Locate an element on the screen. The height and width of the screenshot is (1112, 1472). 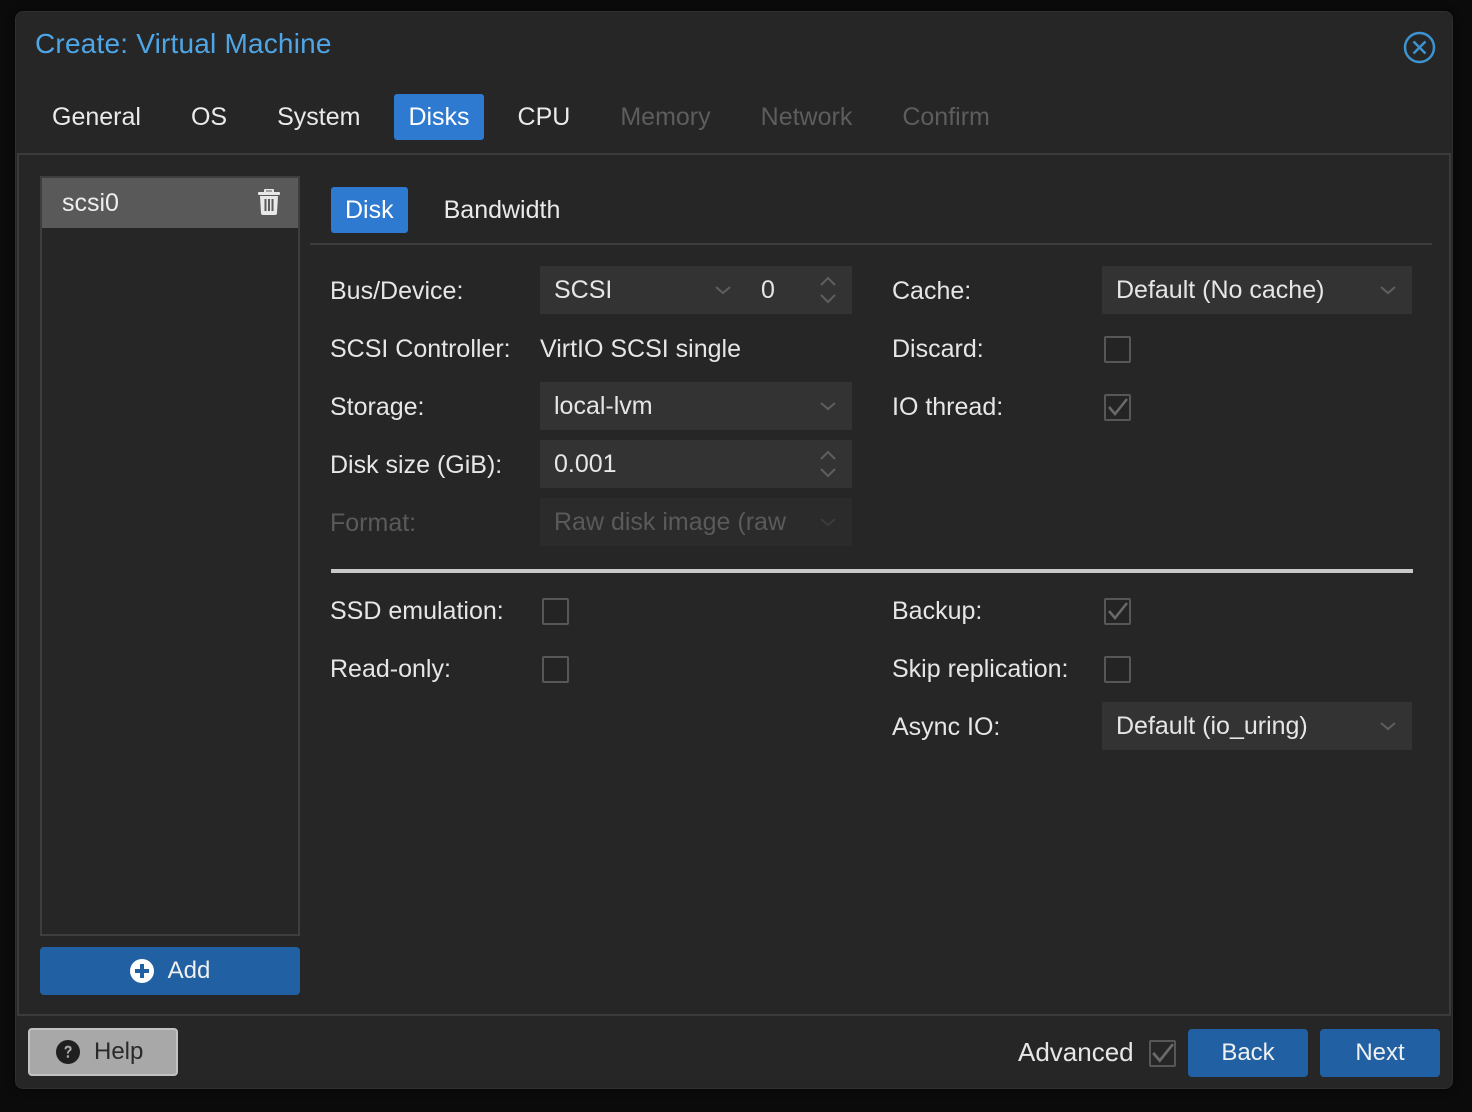
advanced-checkbox is located at coordinates (1162, 1053).